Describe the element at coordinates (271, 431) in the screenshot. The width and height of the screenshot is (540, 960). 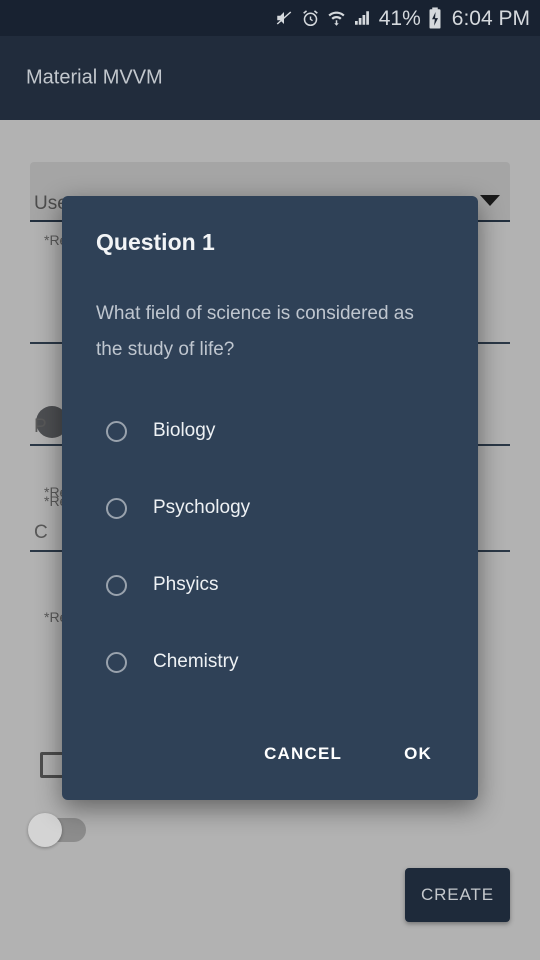
I see `radio-option-biology: Biology` at that location.